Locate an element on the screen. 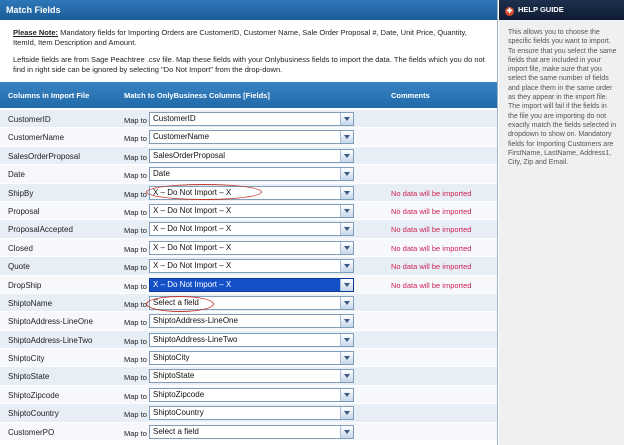 This screenshot has width=624, height=445. field-mapping-select: ShiptoAddress-LineTwo is located at coordinates (251, 339).